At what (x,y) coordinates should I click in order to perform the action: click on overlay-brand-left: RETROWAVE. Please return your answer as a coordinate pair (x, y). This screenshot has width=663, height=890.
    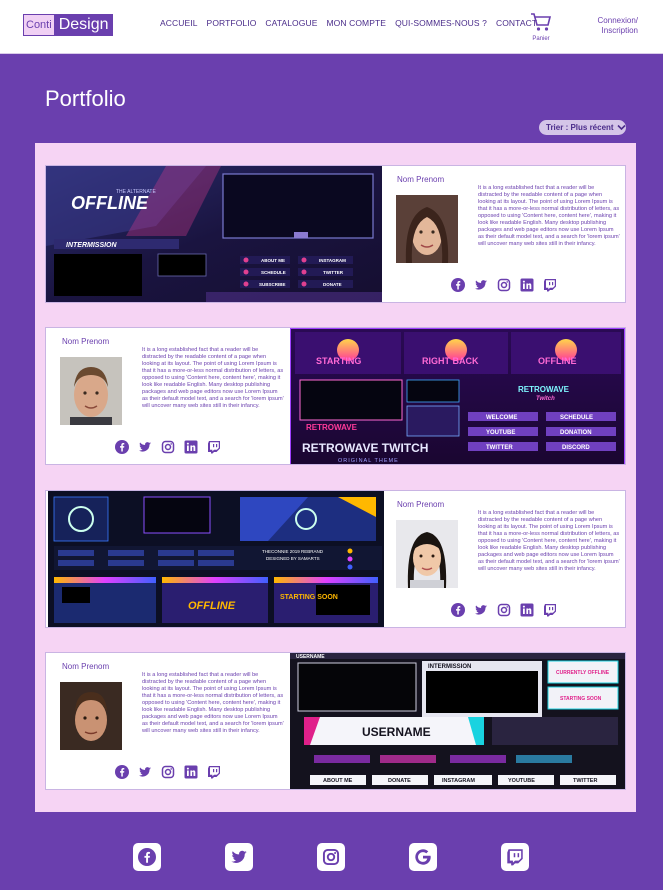
    Looking at the image, I should click on (332, 427).